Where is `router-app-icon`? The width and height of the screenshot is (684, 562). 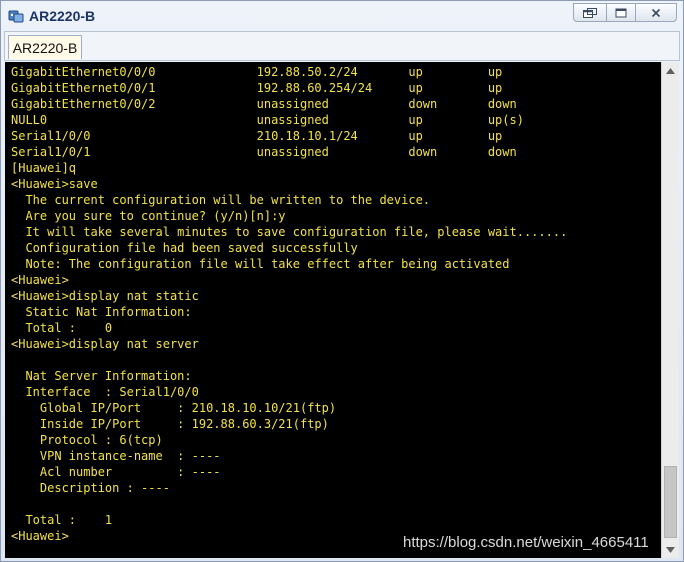
router-app-icon is located at coordinates (16, 16).